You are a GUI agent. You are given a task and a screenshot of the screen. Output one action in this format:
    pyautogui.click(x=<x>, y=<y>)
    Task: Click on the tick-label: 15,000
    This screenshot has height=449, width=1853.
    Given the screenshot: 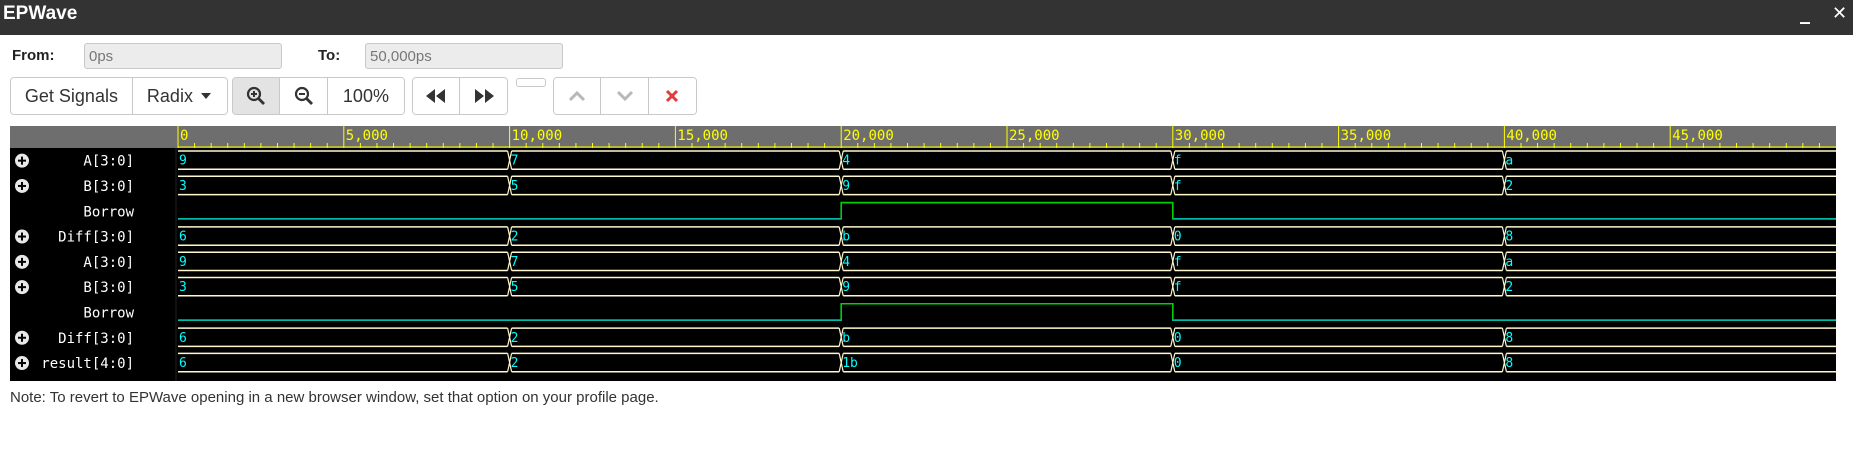 What is the action you would take?
    pyautogui.click(x=702, y=136)
    